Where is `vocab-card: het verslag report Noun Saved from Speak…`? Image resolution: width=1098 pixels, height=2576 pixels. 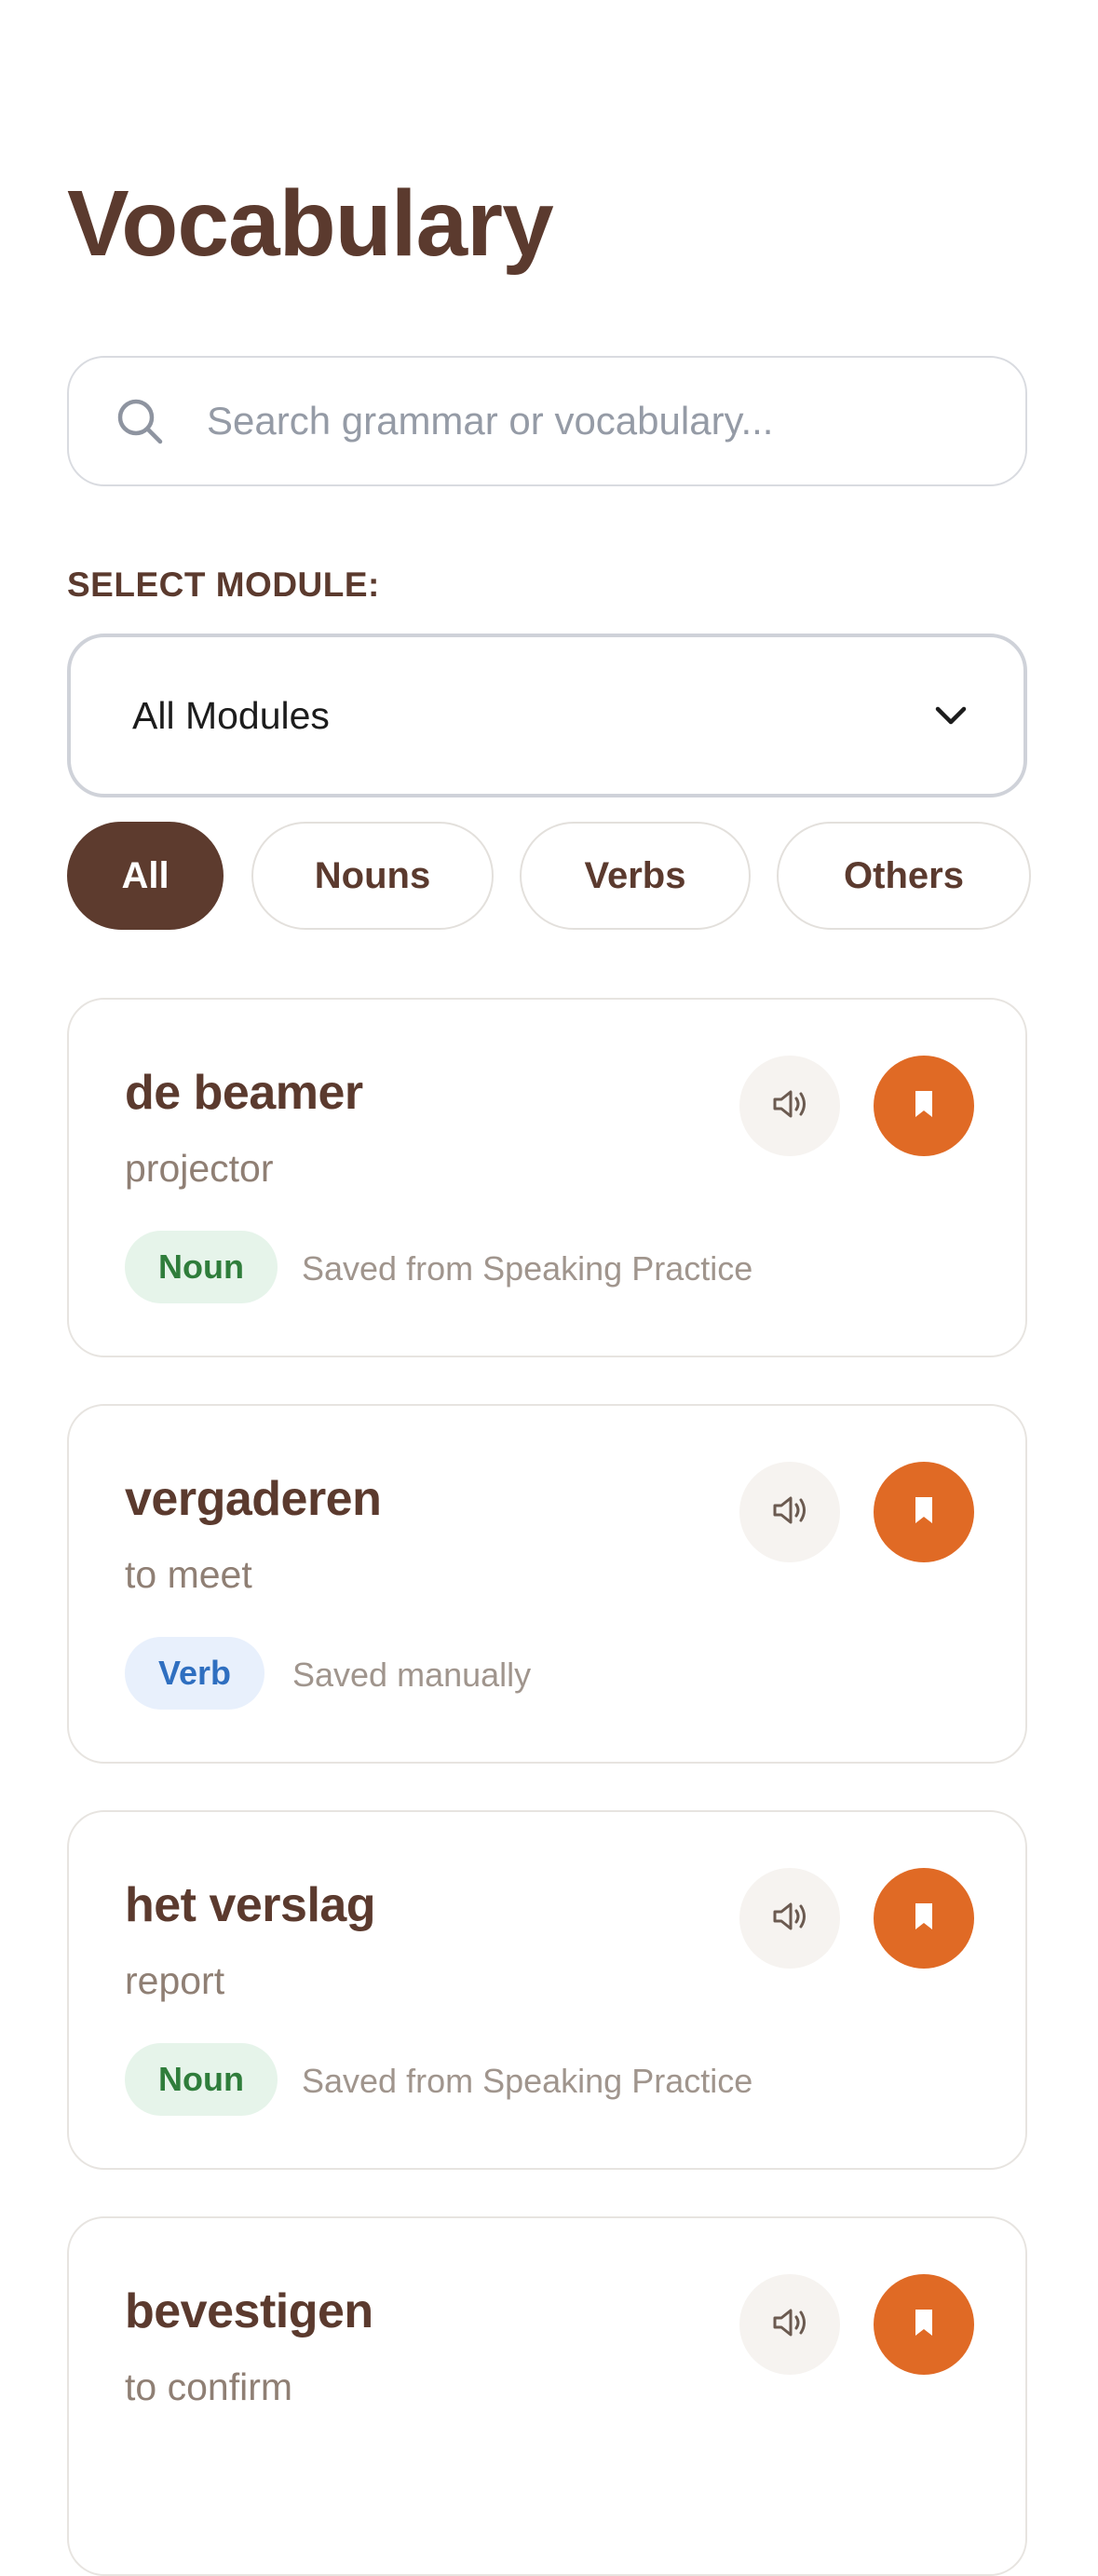
vocab-card: het verslag report Noun Saved from Speak… is located at coordinates (547, 1990).